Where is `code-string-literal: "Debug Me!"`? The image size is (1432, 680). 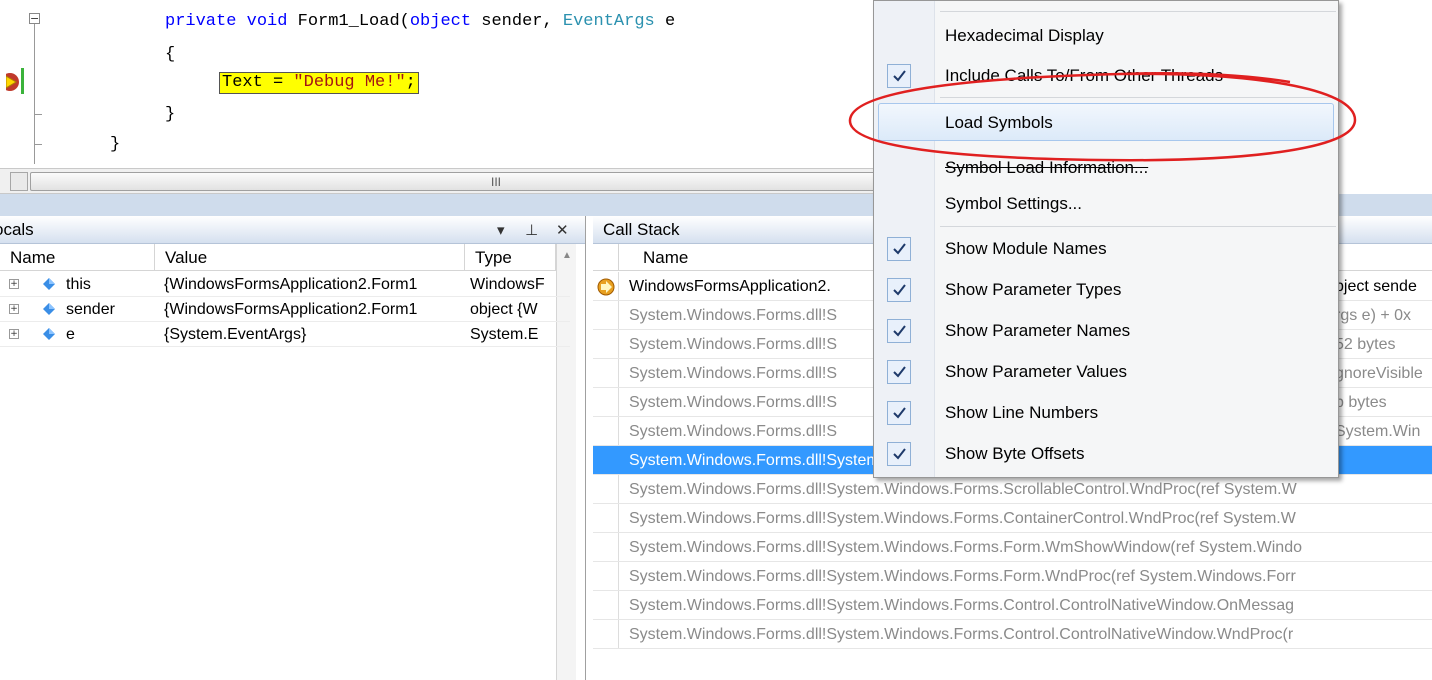 code-string-literal: "Debug Me!" is located at coordinates (349, 82).